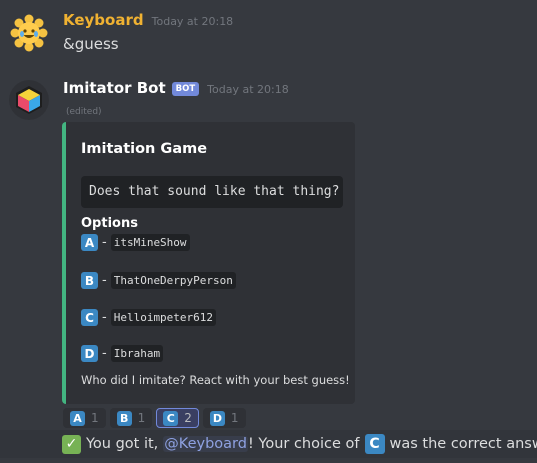 This screenshot has width=537, height=463. Describe the element at coordinates (122, 444) in the screenshot. I see `result-prefix: You got it,` at that location.